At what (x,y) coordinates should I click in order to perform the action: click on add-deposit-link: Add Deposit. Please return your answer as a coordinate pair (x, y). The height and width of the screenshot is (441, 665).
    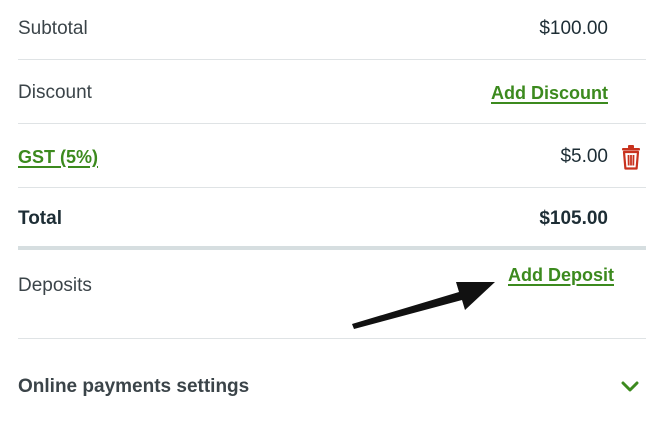
    Looking at the image, I should click on (561, 275).